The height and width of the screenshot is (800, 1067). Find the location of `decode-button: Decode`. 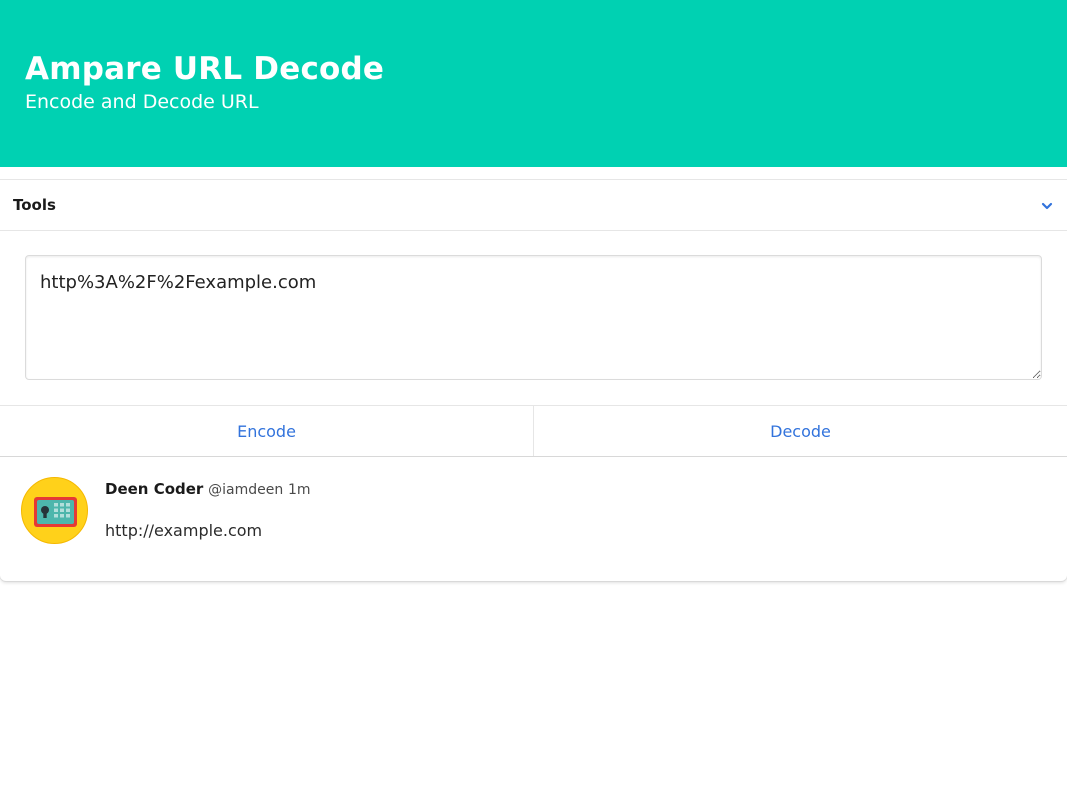

decode-button: Decode is located at coordinates (800, 431).